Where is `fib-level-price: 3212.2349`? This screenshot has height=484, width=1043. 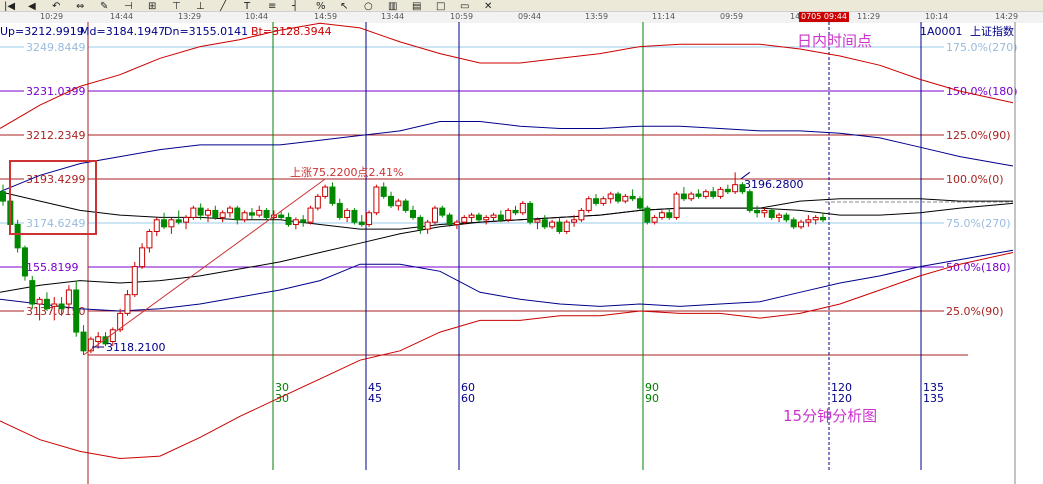
fib-level-price: 3212.2349 is located at coordinates (56, 135).